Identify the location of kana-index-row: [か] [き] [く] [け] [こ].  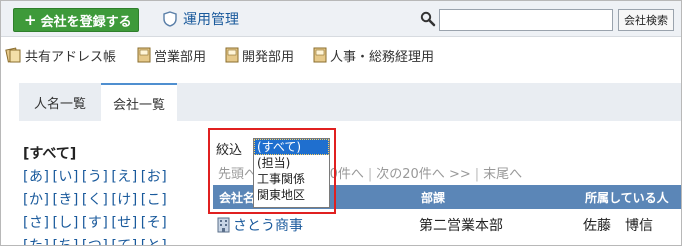
(96, 199).